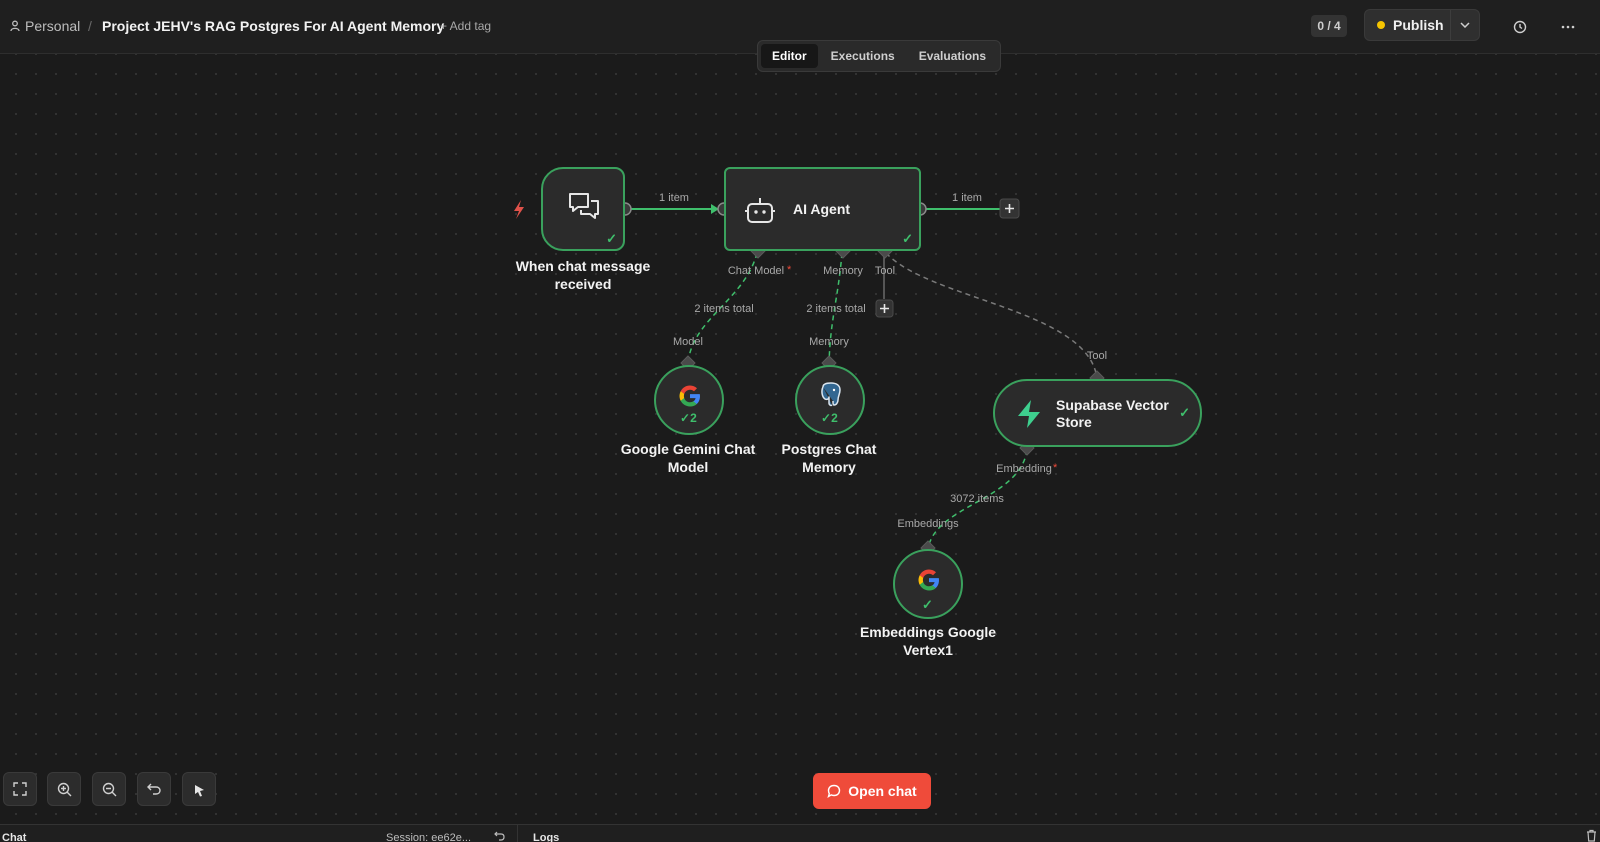  What do you see at coordinates (829, 458) in the screenshot?
I see `node-label-postgres-memory: Postgres Chat Memory` at bounding box center [829, 458].